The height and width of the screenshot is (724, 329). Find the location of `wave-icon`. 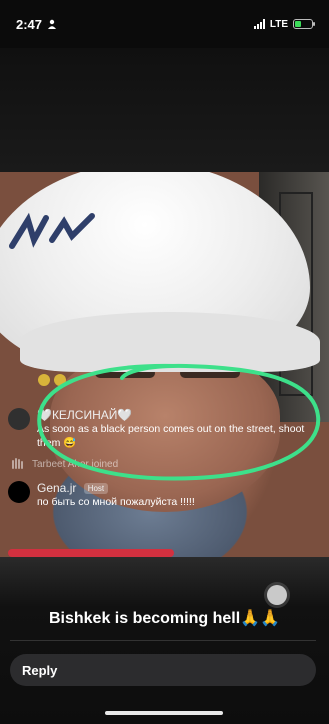

wave-icon is located at coordinates (17, 464).